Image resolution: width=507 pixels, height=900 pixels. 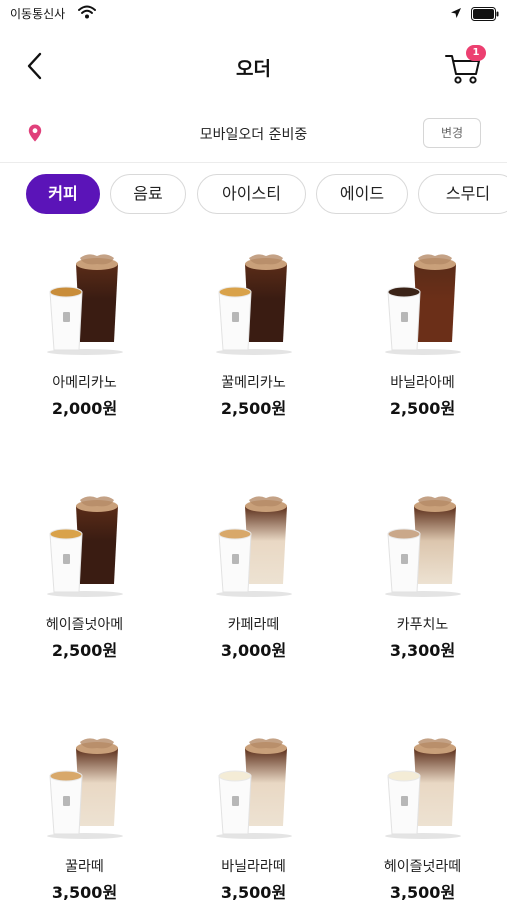 I want to click on product-name: 바닐라라떼, so click(x=253, y=867).